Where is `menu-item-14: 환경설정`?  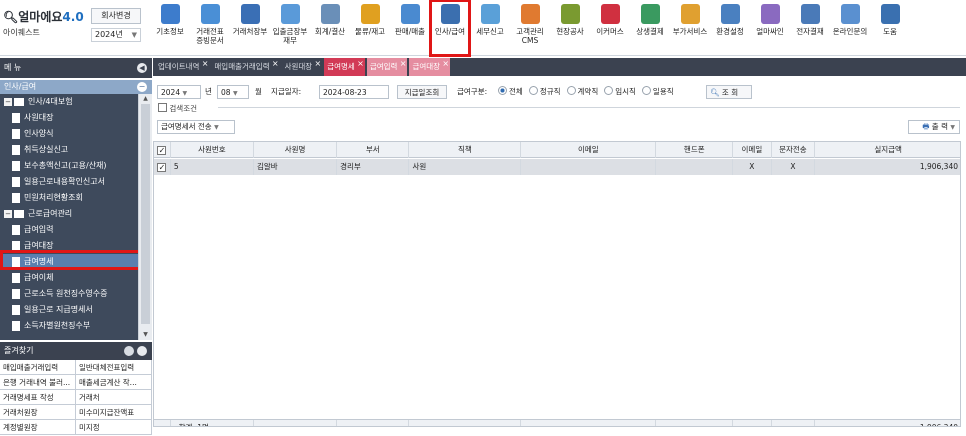 menu-item-14: 환경설정 is located at coordinates (730, 28).